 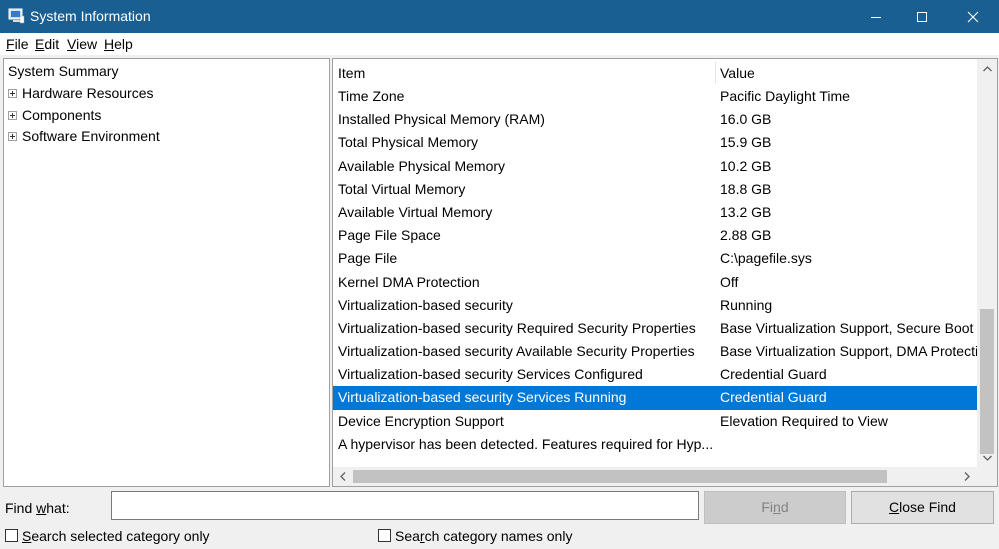 What do you see at coordinates (922, 16) in the screenshot?
I see `maximize-button` at bounding box center [922, 16].